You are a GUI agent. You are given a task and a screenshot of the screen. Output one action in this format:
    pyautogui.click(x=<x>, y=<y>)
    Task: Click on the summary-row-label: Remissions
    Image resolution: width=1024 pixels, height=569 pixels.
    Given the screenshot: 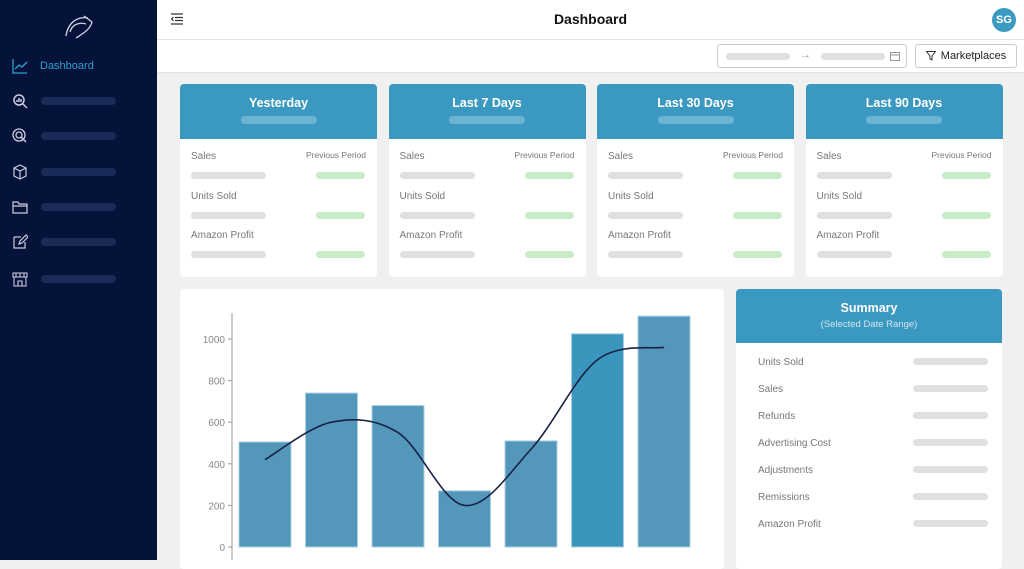 What is the action you would take?
    pyautogui.click(x=784, y=497)
    